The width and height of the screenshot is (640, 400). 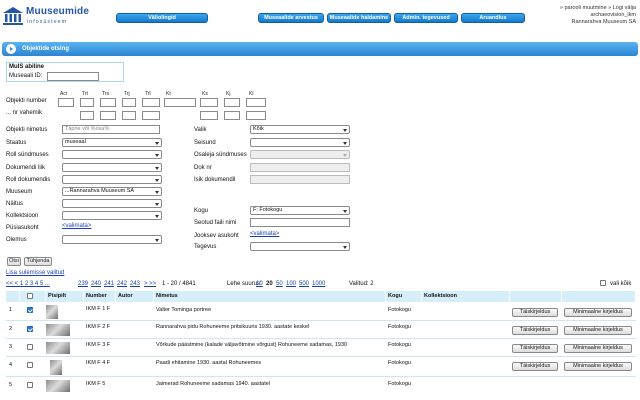 What do you see at coordinates (150, 284) in the screenshot?
I see `pager-next: > >>` at bounding box center [150, 284].